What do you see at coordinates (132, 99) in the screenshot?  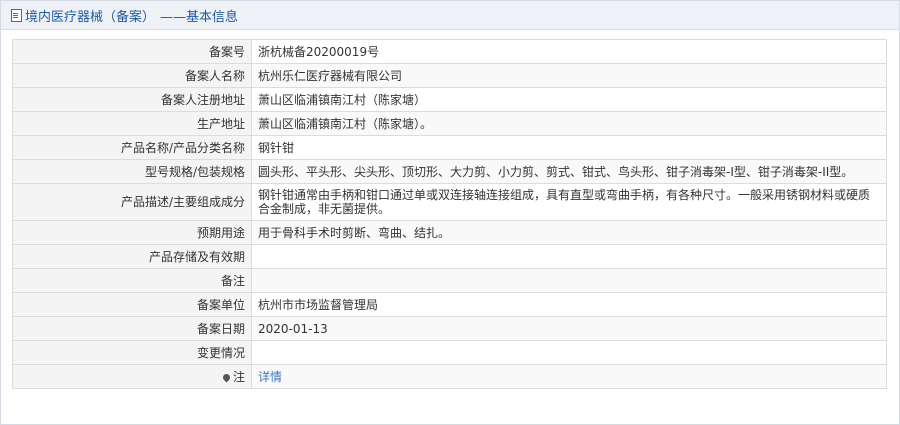 I see `row-label: 备案人注册地址` at bounding box center [132, 99].